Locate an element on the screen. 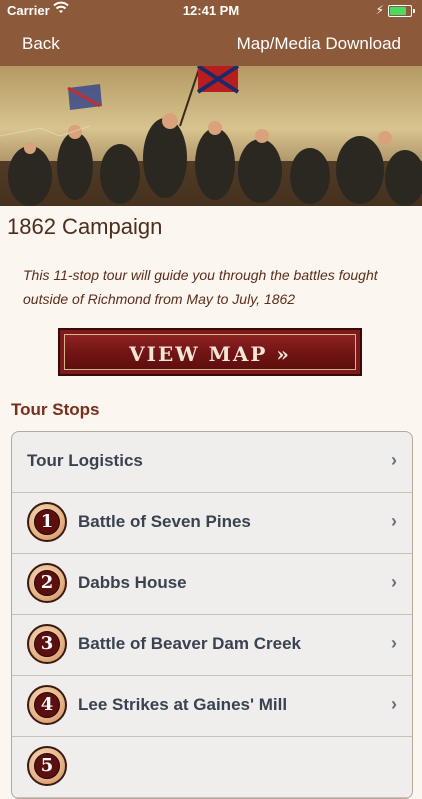 This screenshot has height=799, width=422. list-item-stop-5: 5 is located at coordinates (212, 767).